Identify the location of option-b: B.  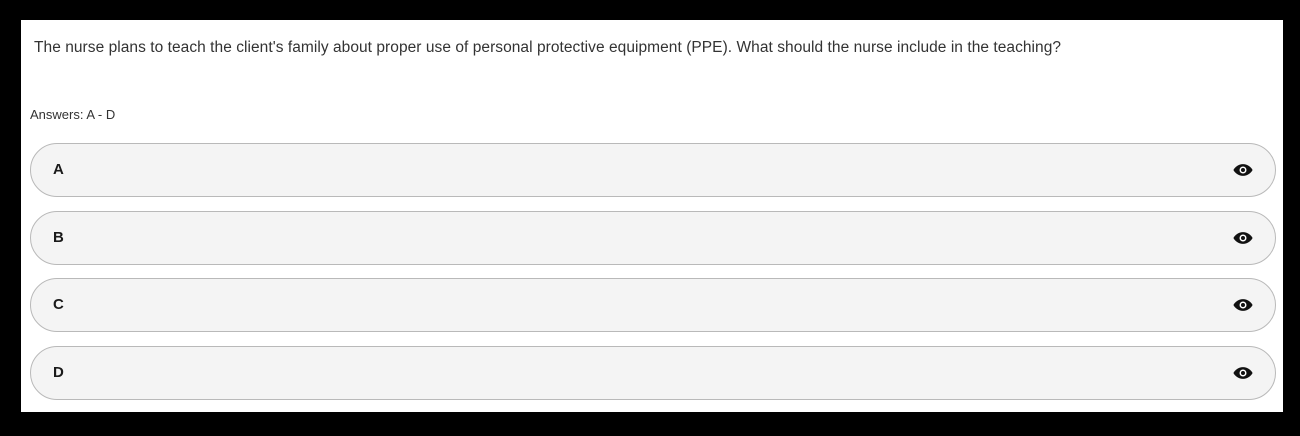
(653, 238).